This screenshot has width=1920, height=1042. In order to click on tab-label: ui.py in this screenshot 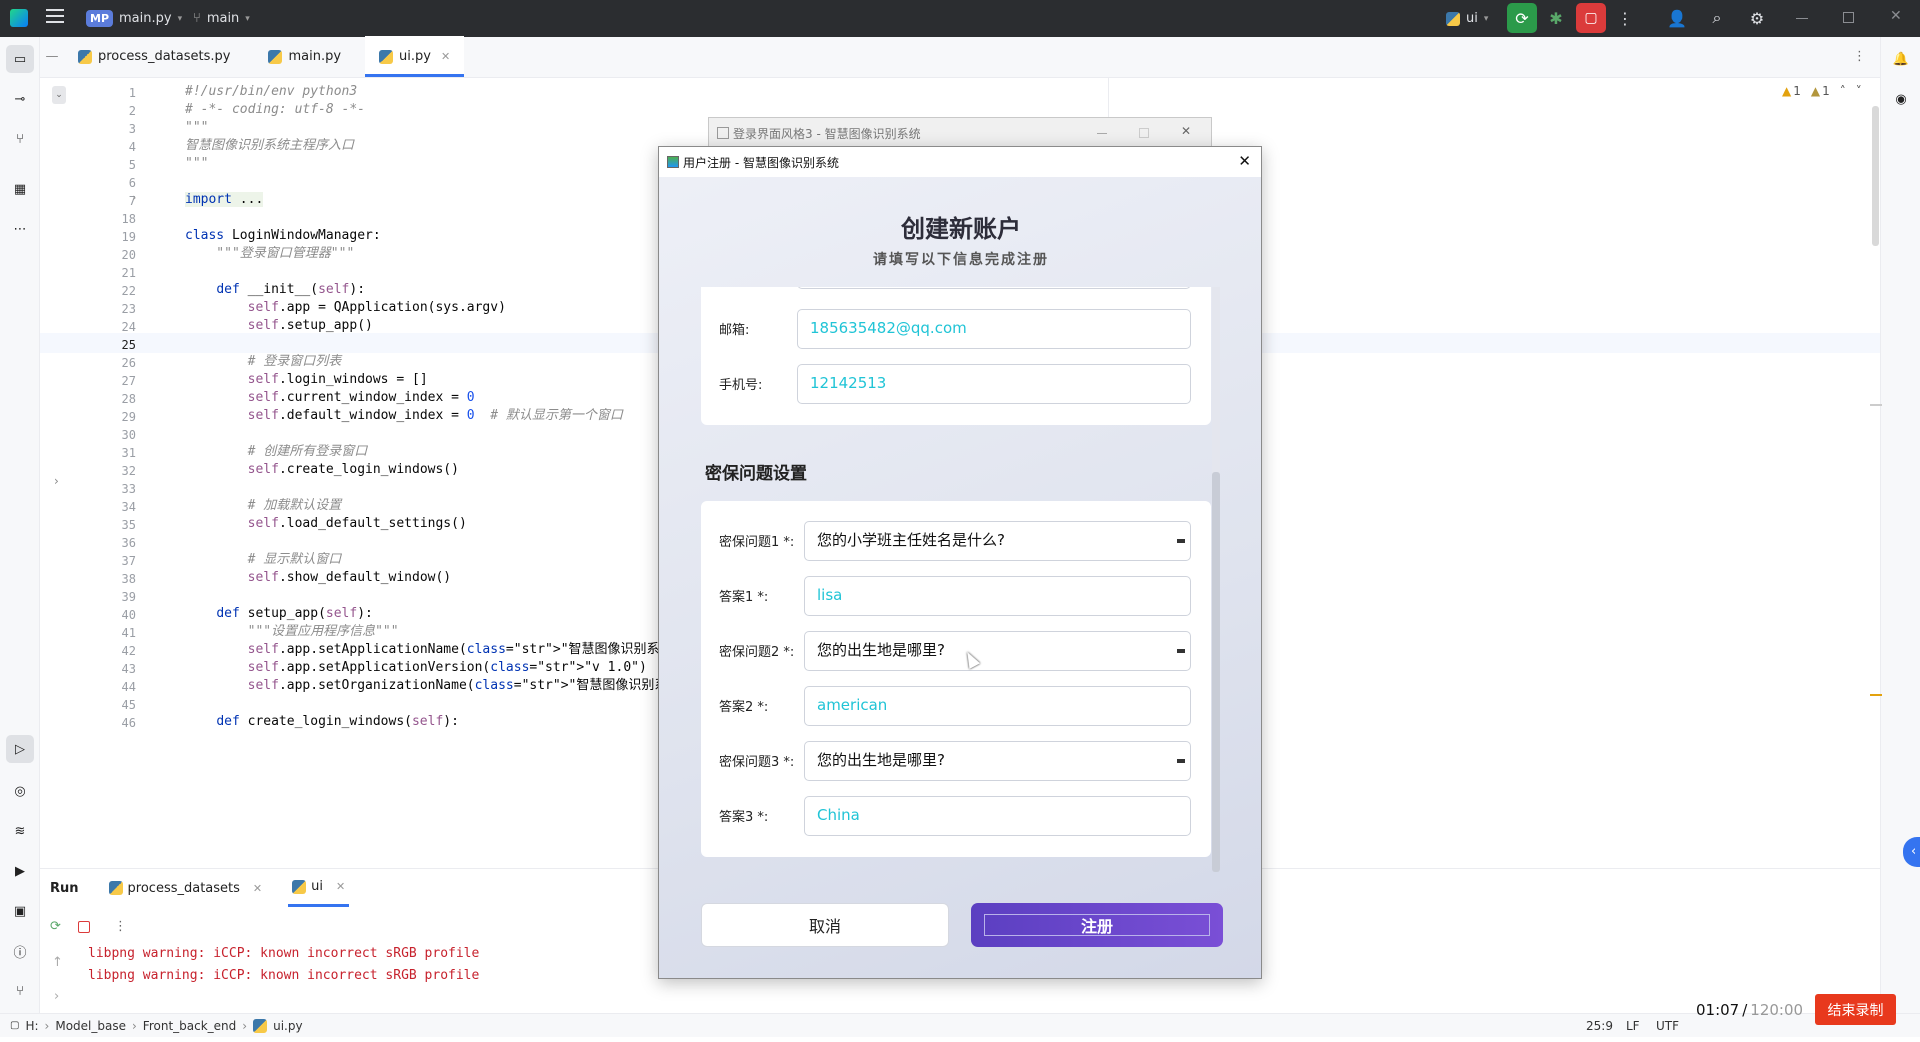, I will do `click(415, 56)`.